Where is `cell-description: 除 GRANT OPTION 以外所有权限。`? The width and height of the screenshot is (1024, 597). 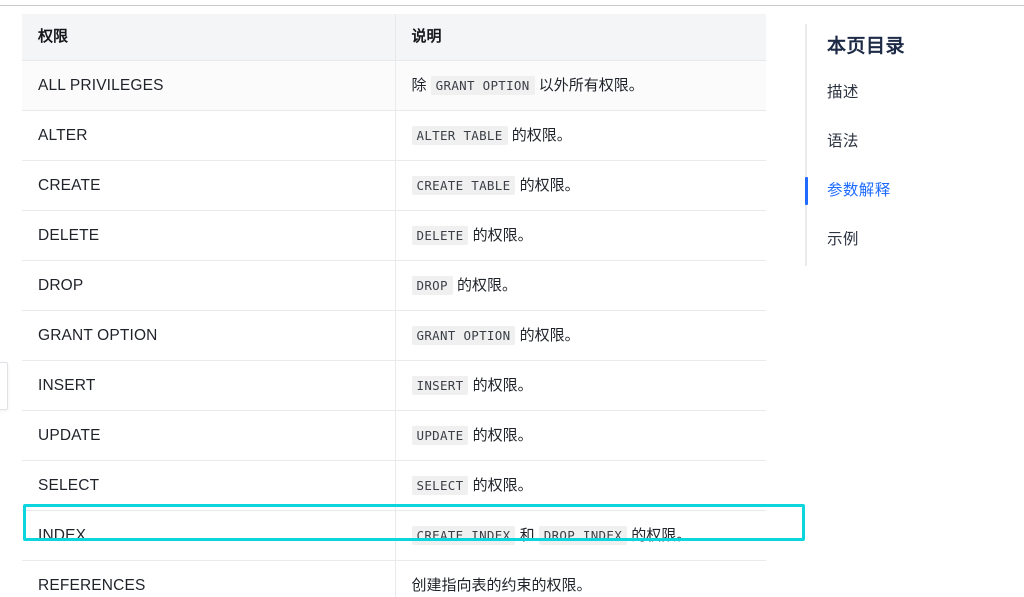 cell-description: 除 GRANT OPTION 以外所有权限。 is located at coordinates (580, 85).